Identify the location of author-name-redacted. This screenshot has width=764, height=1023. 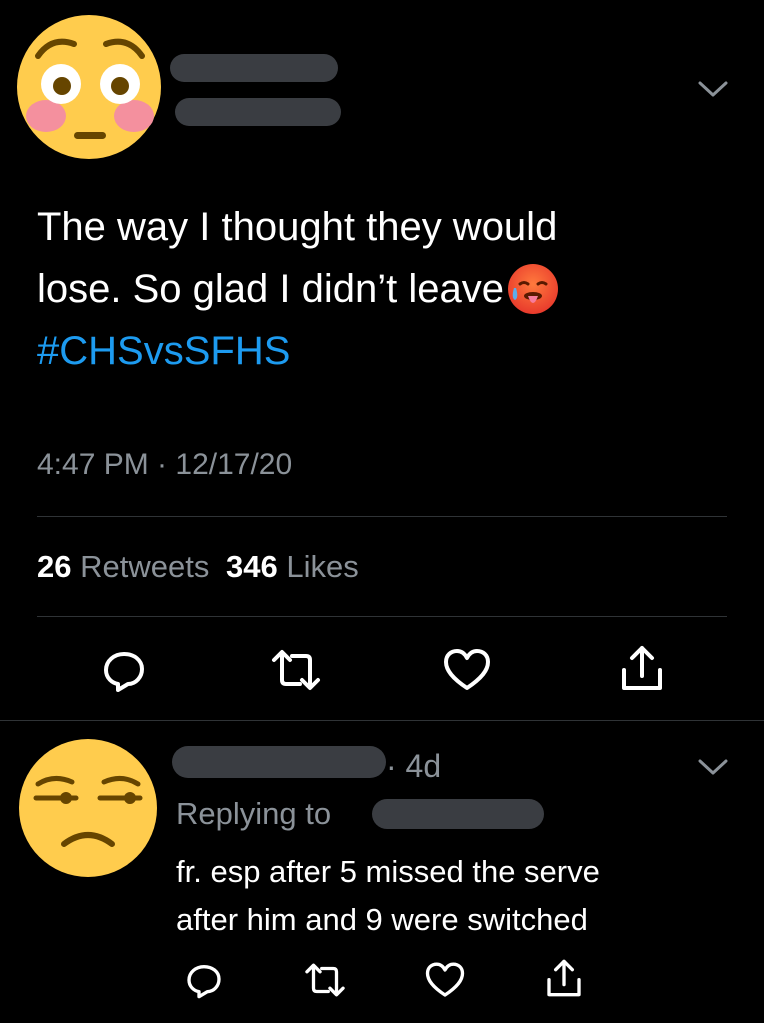
(254, 68).